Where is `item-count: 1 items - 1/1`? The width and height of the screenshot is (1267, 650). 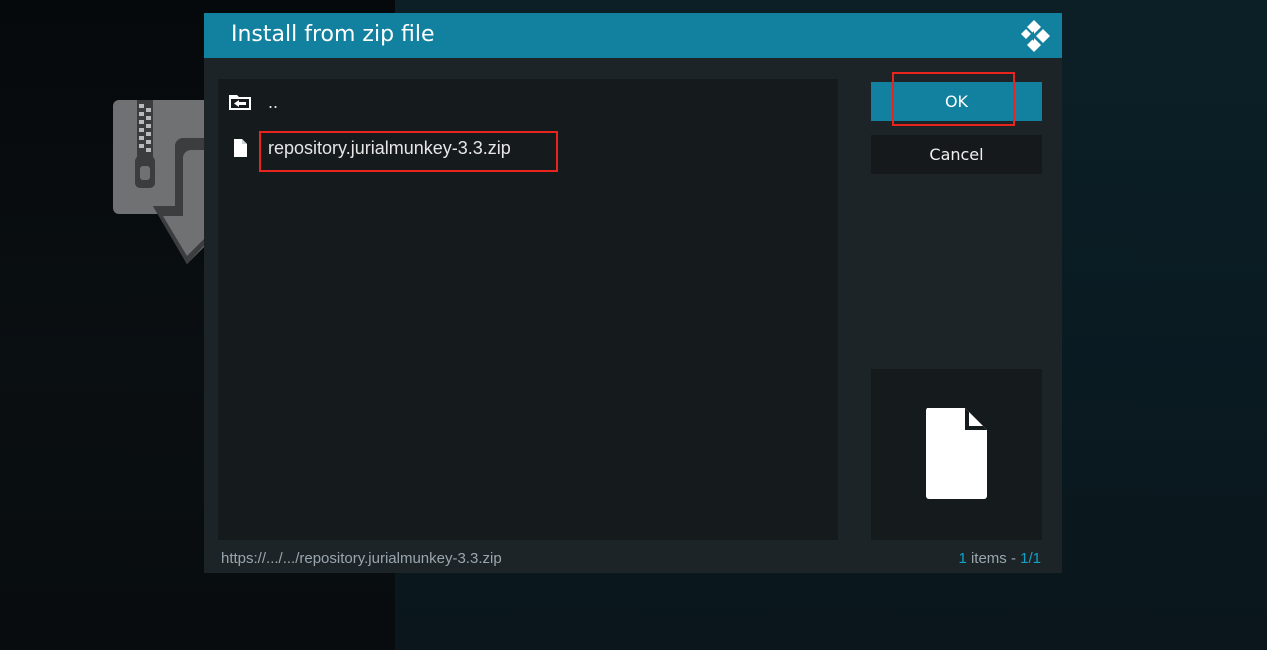 item-count: 1 items - 1/1 is located at coordinates (999, 559).